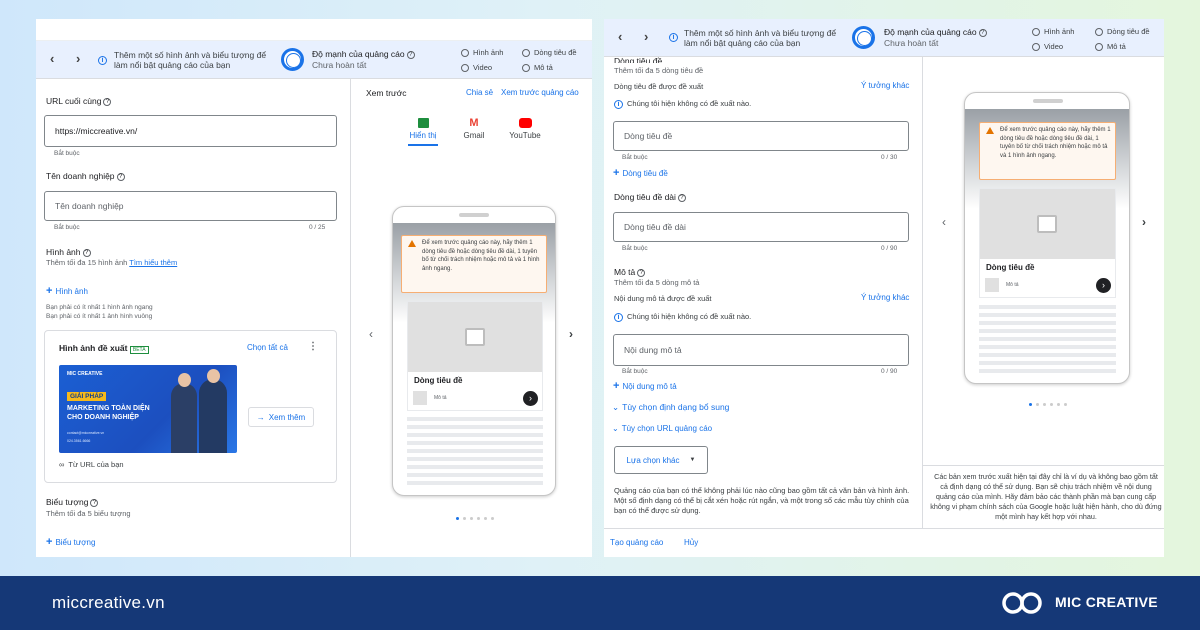 The width and height of the screenshot is (1200, 630). Describe the element at coordinates (476, 67) in the screenshot. I see `check-video: Video` at that location.